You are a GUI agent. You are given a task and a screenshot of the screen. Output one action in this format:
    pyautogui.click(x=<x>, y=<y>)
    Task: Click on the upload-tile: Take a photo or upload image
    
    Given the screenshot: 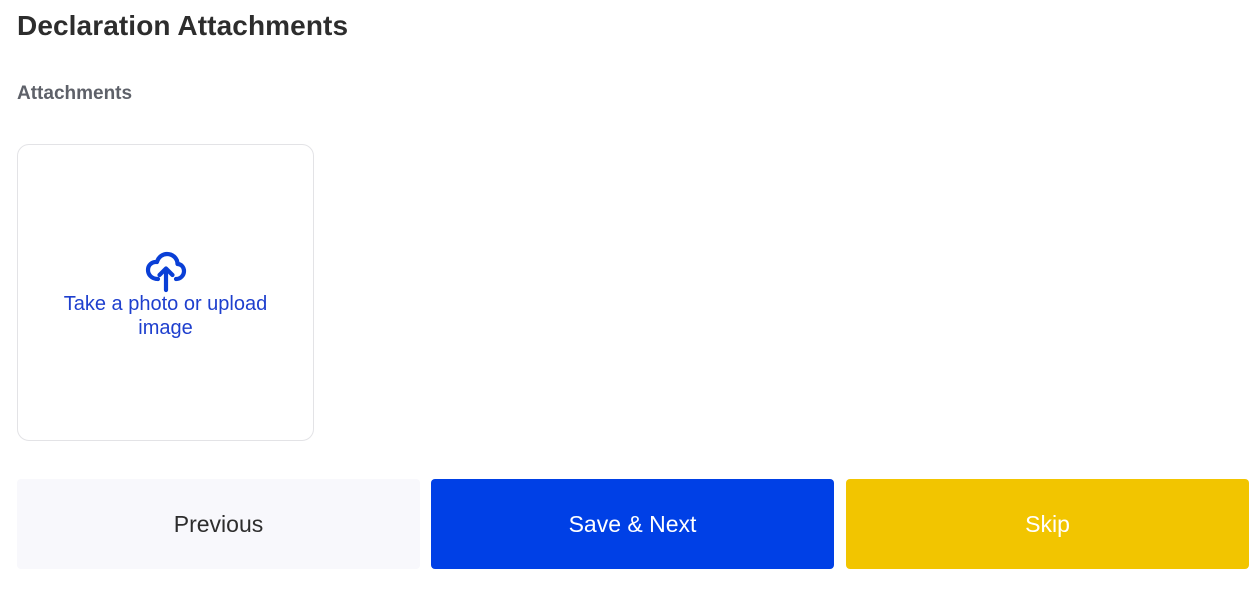 What is the action you would take?
    pyautogui.click(x=165, y=292)
    